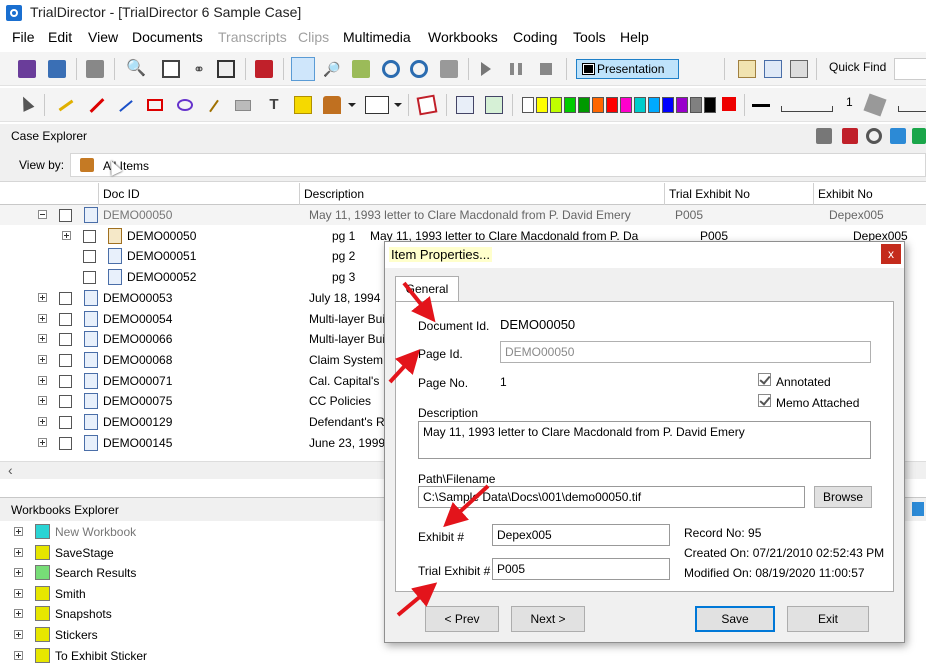  What do you see at coordinates (185, 105) in the screenshot?
I see `ellipse-tool-icon` at bounding box center [185, 105].